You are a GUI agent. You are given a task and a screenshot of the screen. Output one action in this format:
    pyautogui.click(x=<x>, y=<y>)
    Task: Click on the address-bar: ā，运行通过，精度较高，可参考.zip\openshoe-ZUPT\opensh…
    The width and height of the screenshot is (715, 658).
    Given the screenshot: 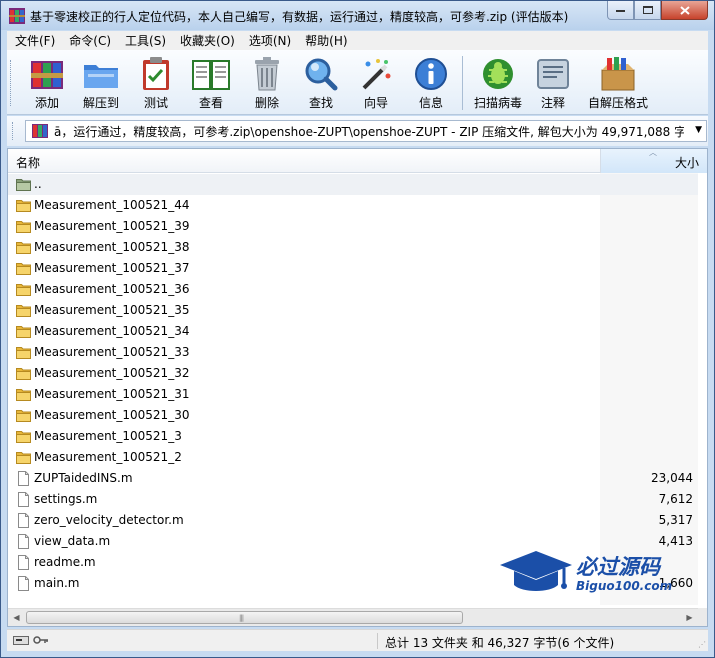 What is the action you would take?
    pyautogui.click(x=357, y=131)
    